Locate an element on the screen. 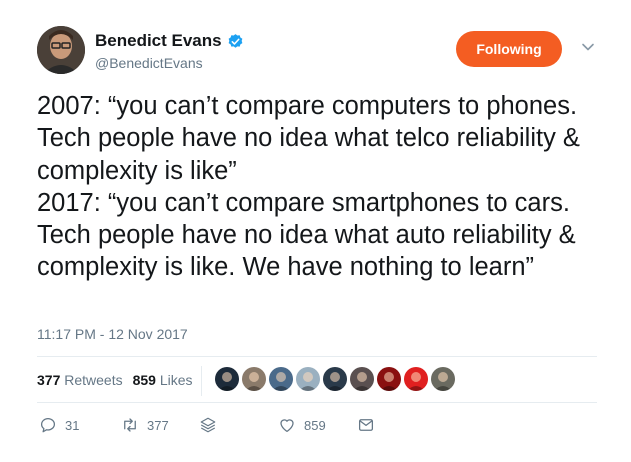 This screenshot has width=631, height=462. likes-count: 859 is located at coordinates (144, 380).